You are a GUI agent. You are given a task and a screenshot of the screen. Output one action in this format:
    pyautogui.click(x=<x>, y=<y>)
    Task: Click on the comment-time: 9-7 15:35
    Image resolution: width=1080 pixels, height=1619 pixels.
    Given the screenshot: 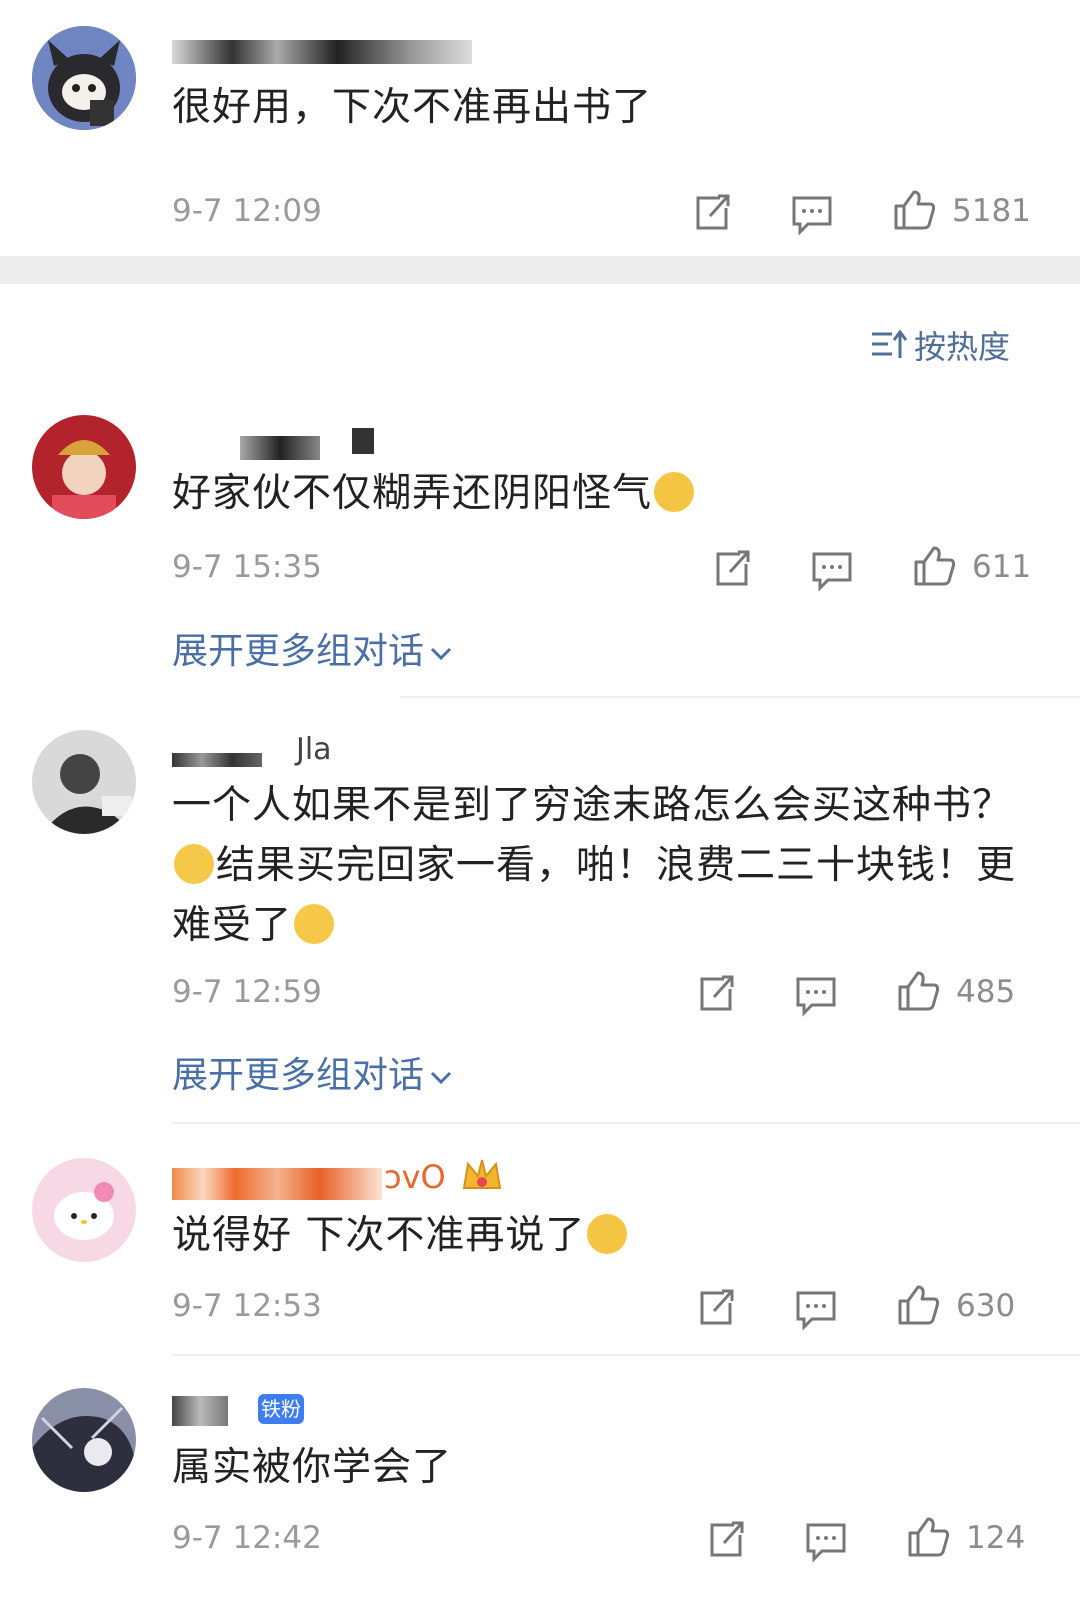 What is the action you would take?
    pyautogui.click(x=247, y=567)
    